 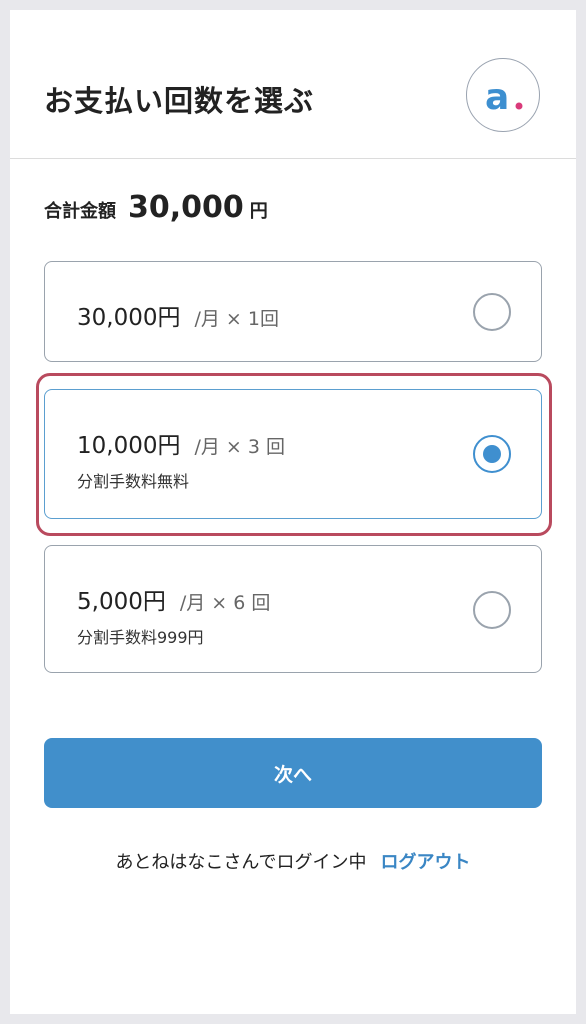 I want to click on option-fee-note: 分割手数料無料, so click(x=133, y=481).